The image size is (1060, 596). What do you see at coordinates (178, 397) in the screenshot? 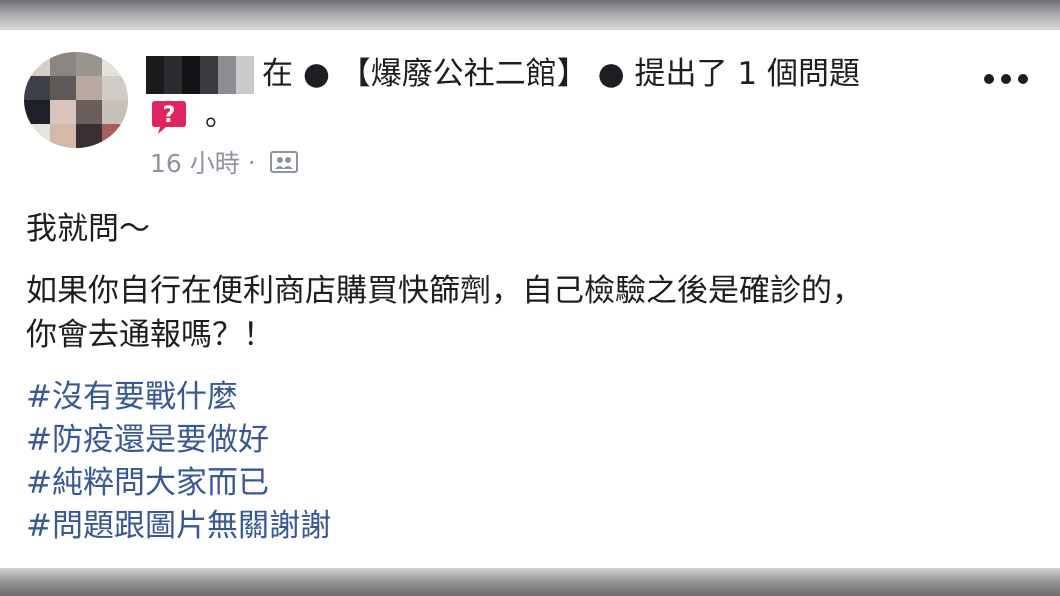
I see `hashtag-link: #沒有要戰什麼` at bounding box center [178, 397].